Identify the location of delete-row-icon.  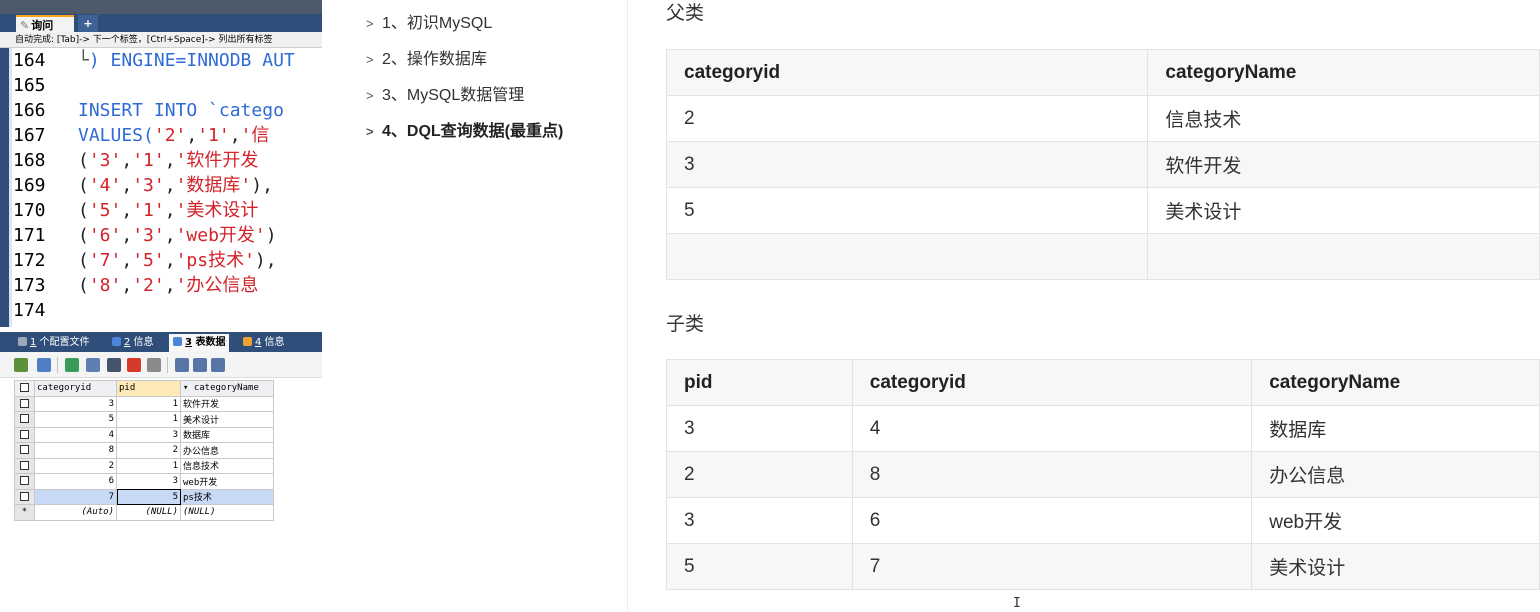
(134, 365).